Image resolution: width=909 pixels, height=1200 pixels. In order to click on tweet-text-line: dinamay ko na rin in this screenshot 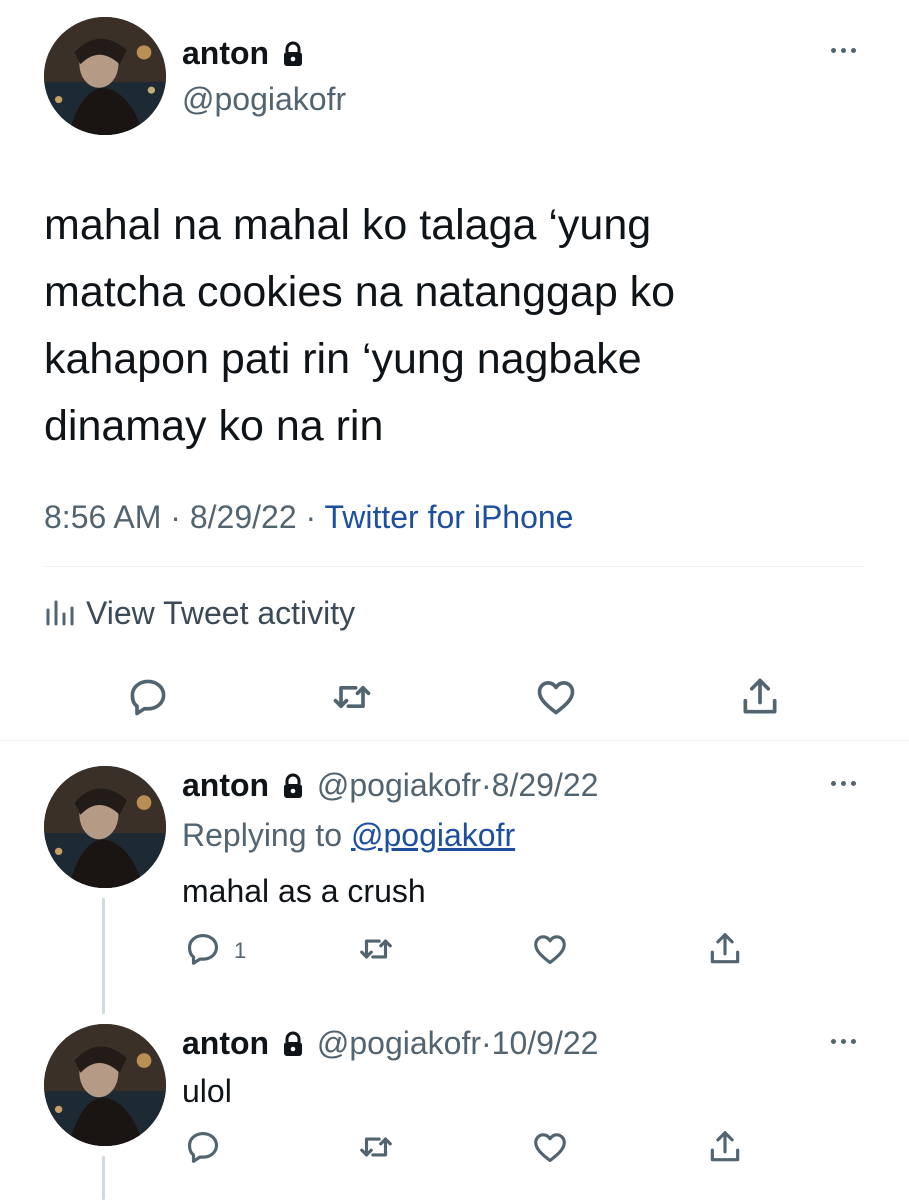, I will do `click(214, 426)`.